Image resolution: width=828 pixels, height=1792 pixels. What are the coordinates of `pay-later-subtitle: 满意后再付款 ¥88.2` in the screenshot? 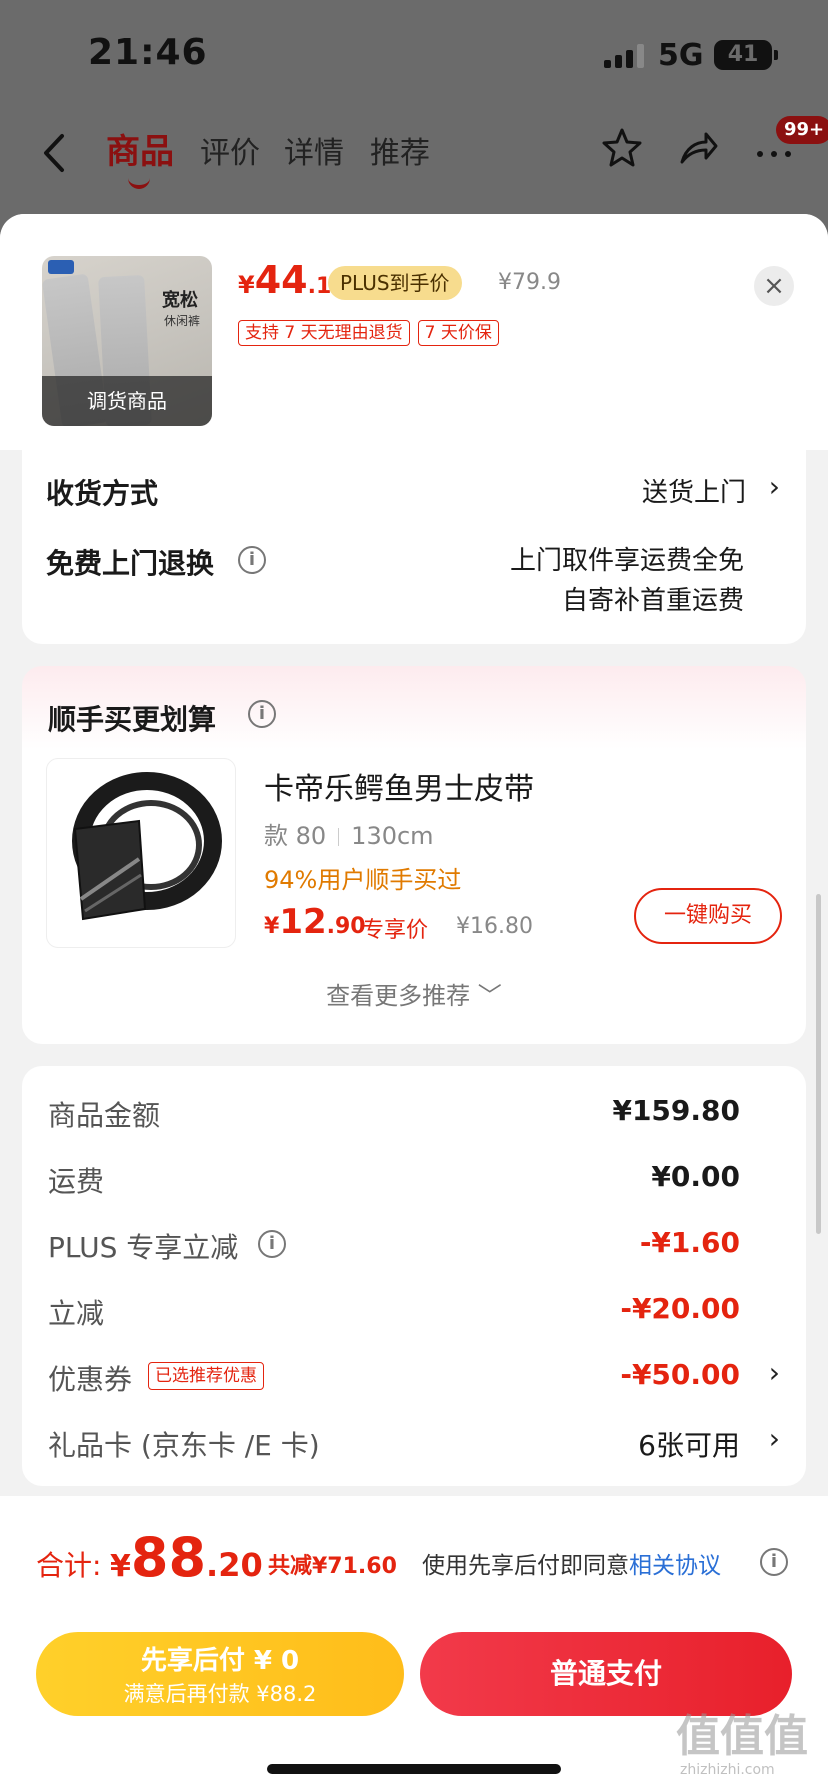 It's located at (220, 1694).